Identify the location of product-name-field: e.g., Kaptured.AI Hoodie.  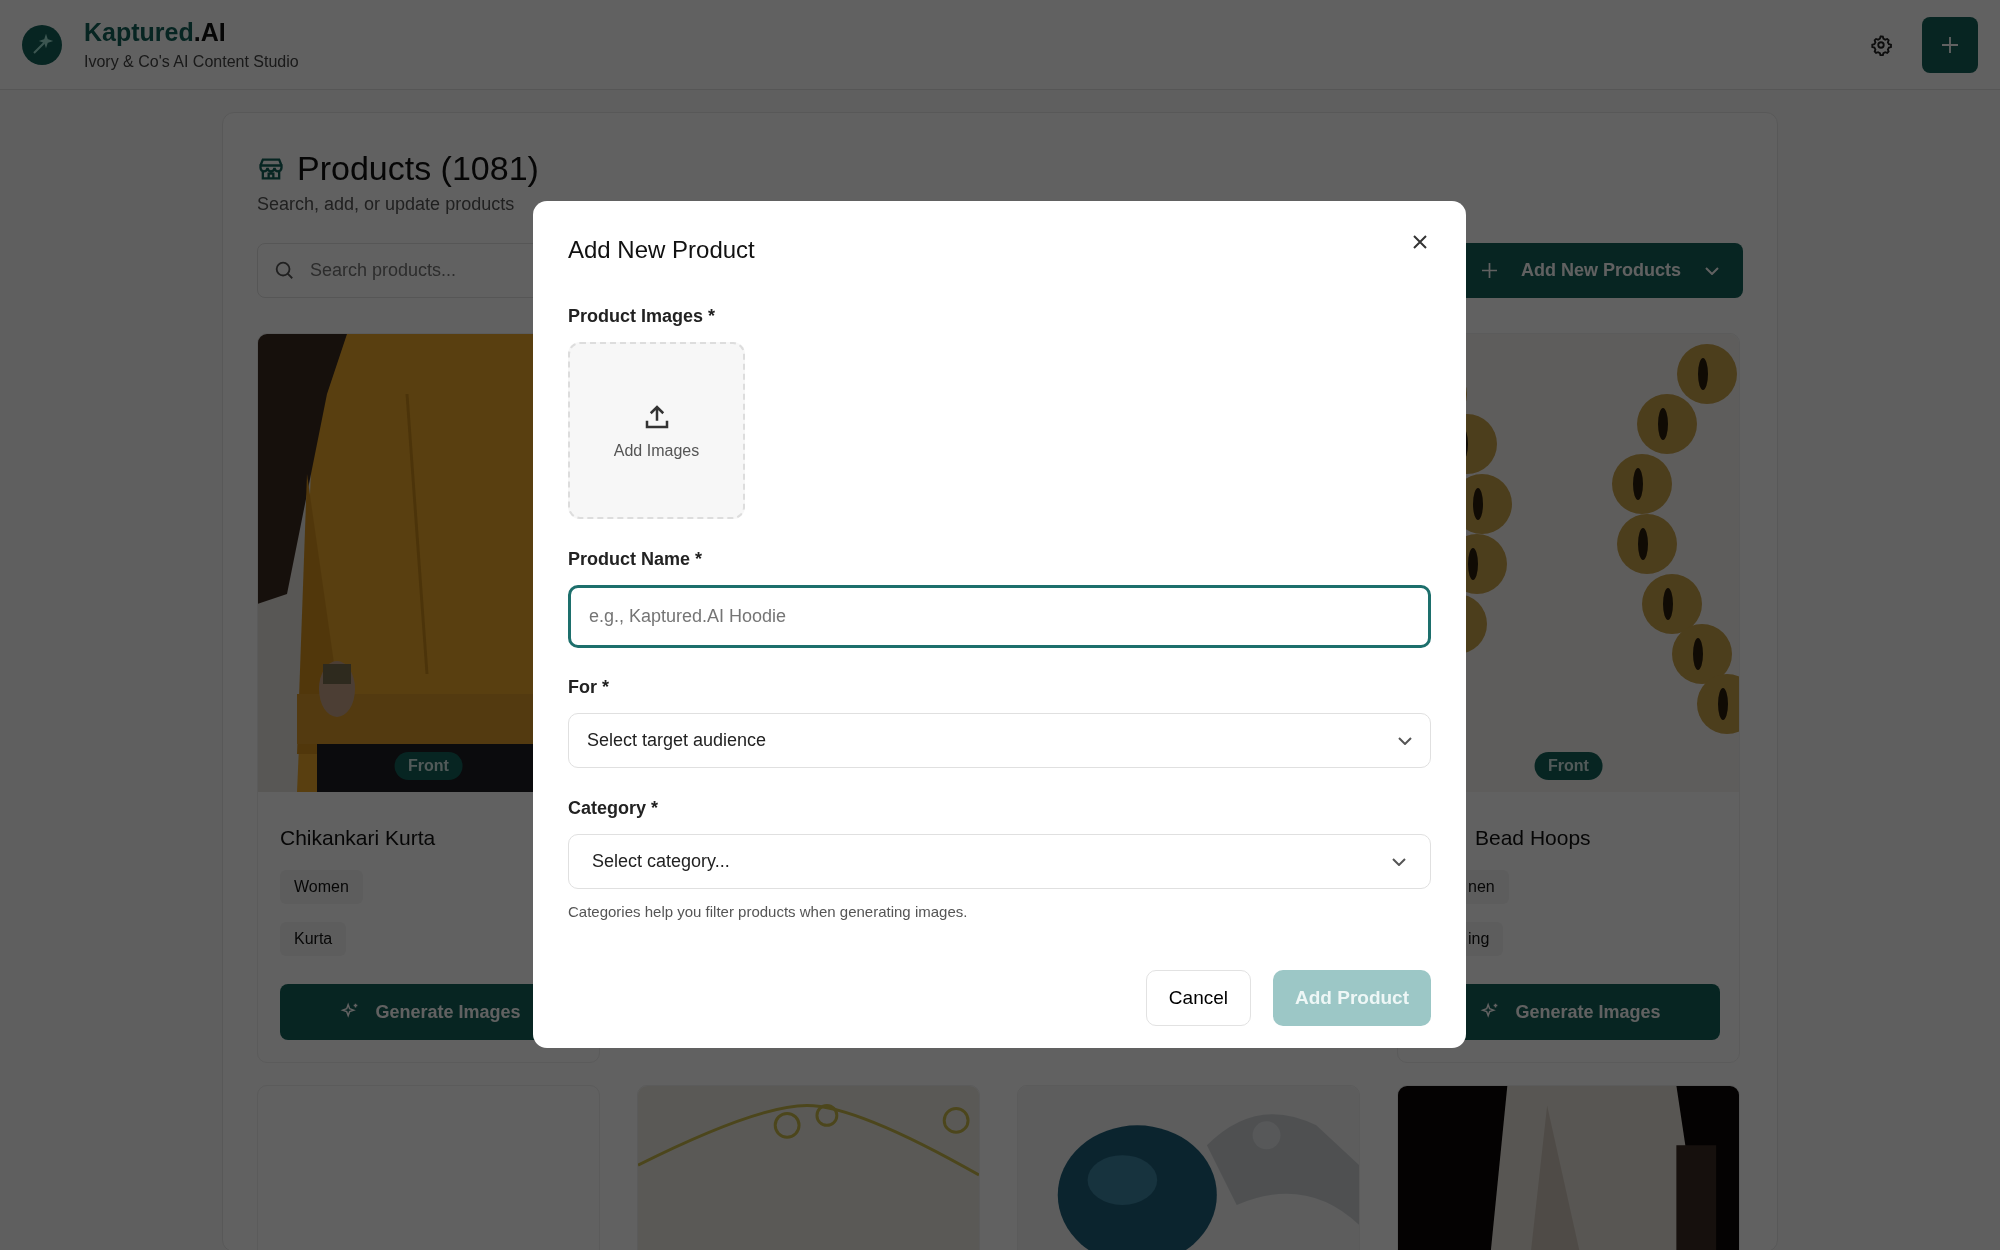
(999, 616).